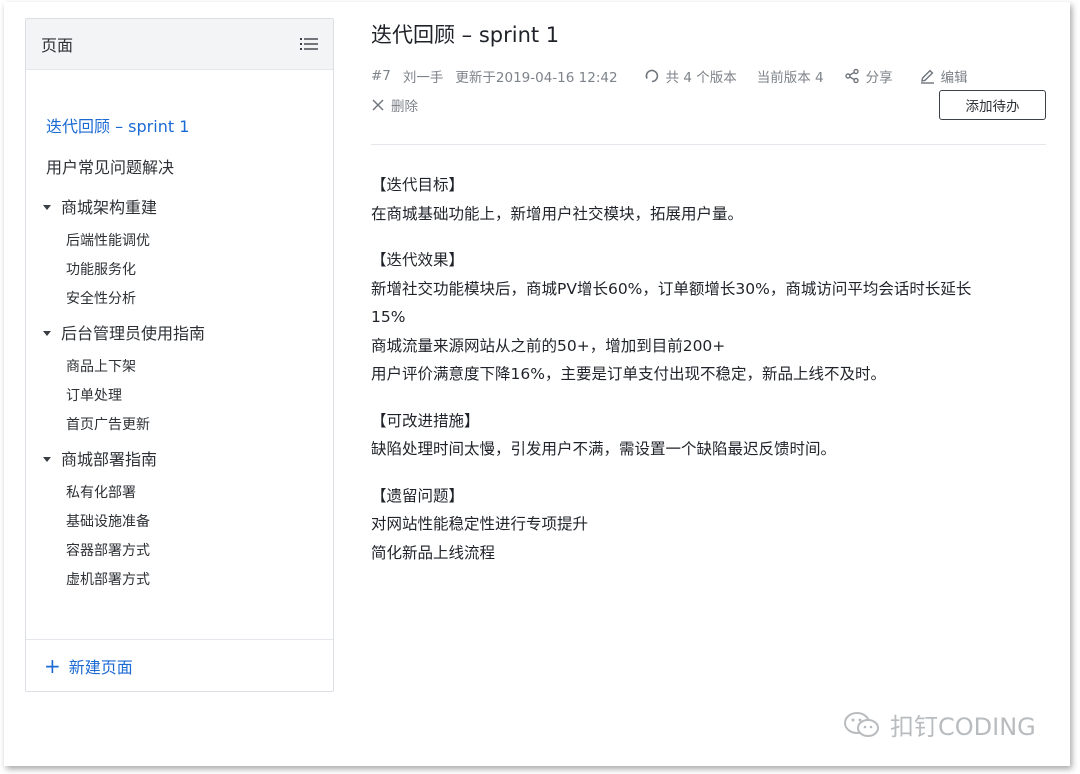 The height and width of the screenshot is (774, 1080). What do you see at coordinates (179, 425) in the screenshot?
I see `tree-item-child: 首页广告更新` at bounding box center [179, 425].